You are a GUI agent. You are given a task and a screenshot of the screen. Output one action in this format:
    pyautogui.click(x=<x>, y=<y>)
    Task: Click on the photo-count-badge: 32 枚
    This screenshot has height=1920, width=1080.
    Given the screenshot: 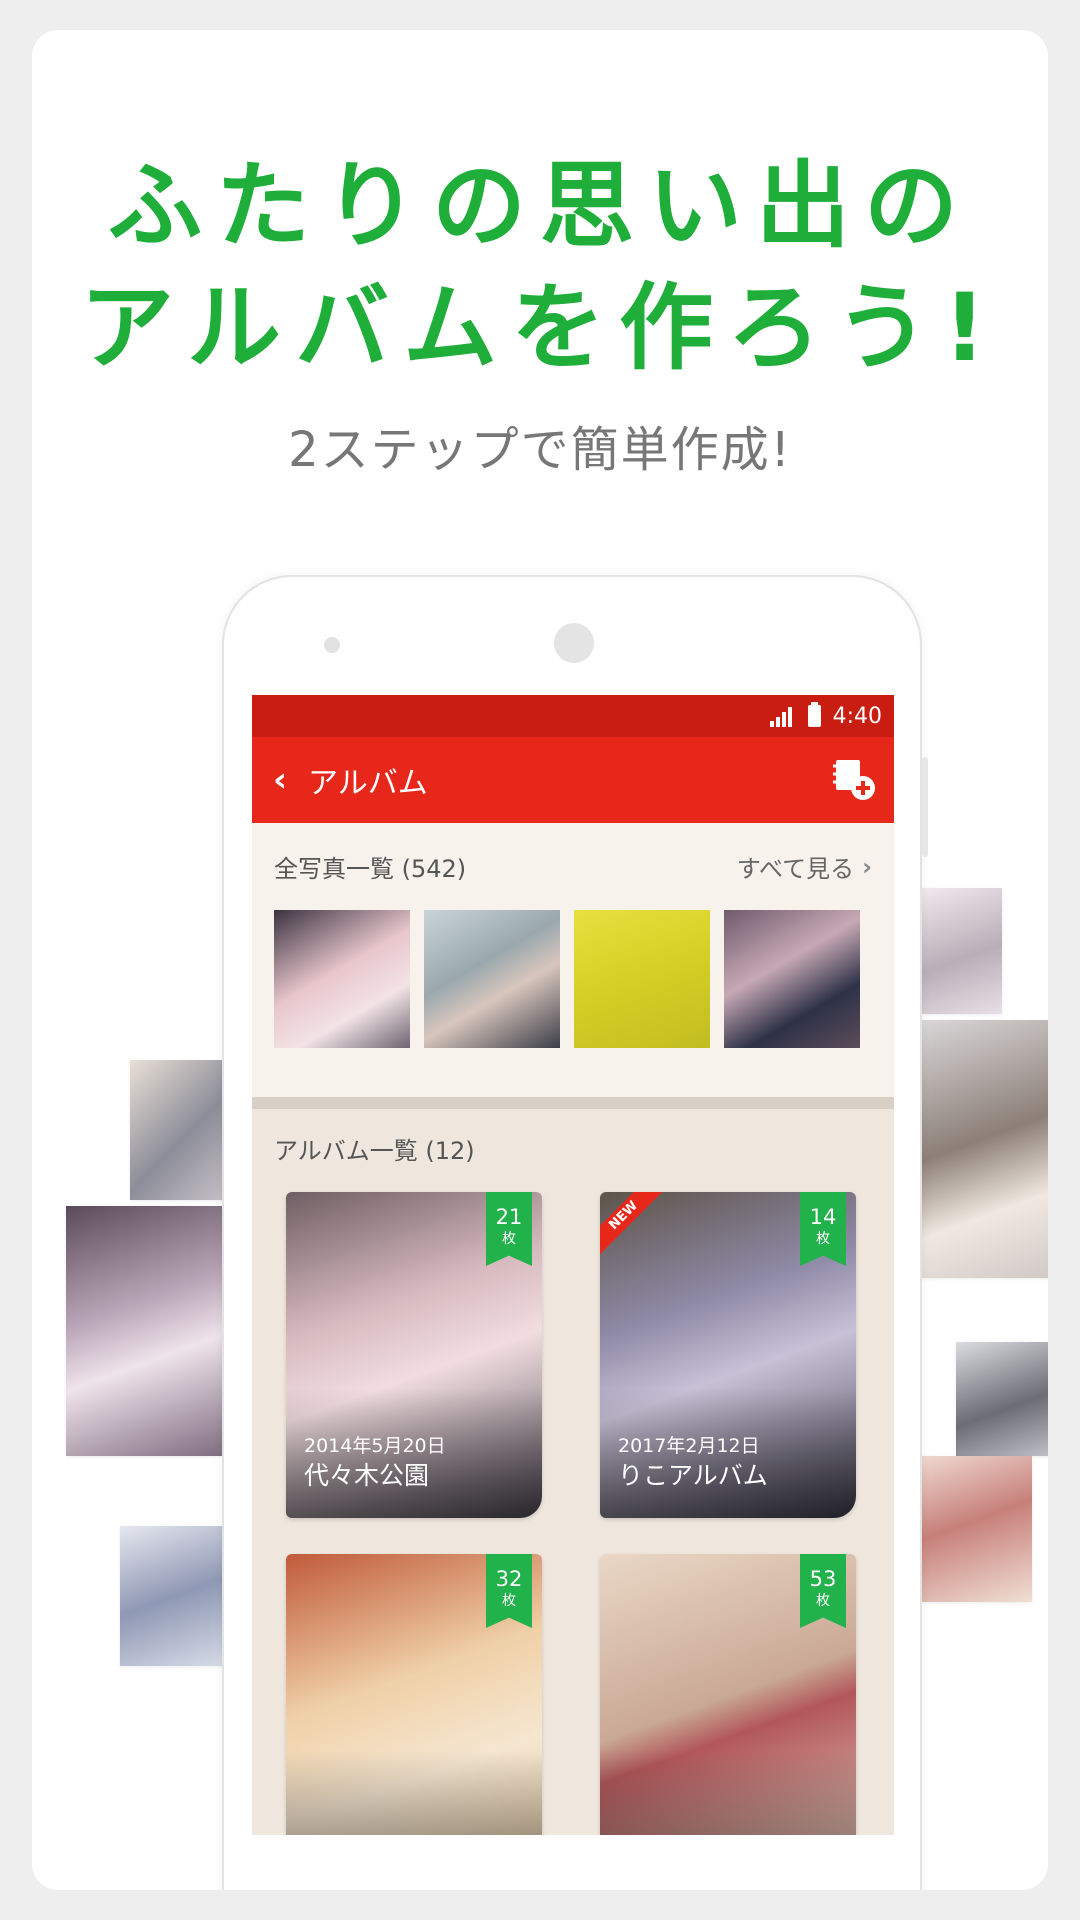 What is the action you would take?
    pyautogui.click(x=509, y=1591)
    